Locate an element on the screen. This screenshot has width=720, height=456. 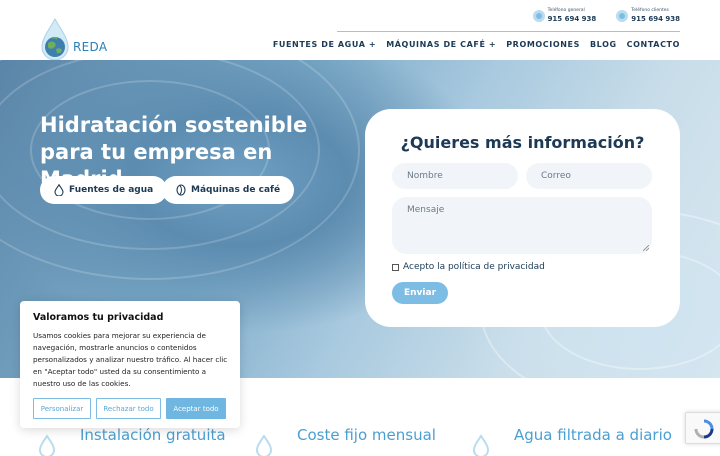
phone-general: Teléfono general 915 694 938 is located at coordinates (564, 15).